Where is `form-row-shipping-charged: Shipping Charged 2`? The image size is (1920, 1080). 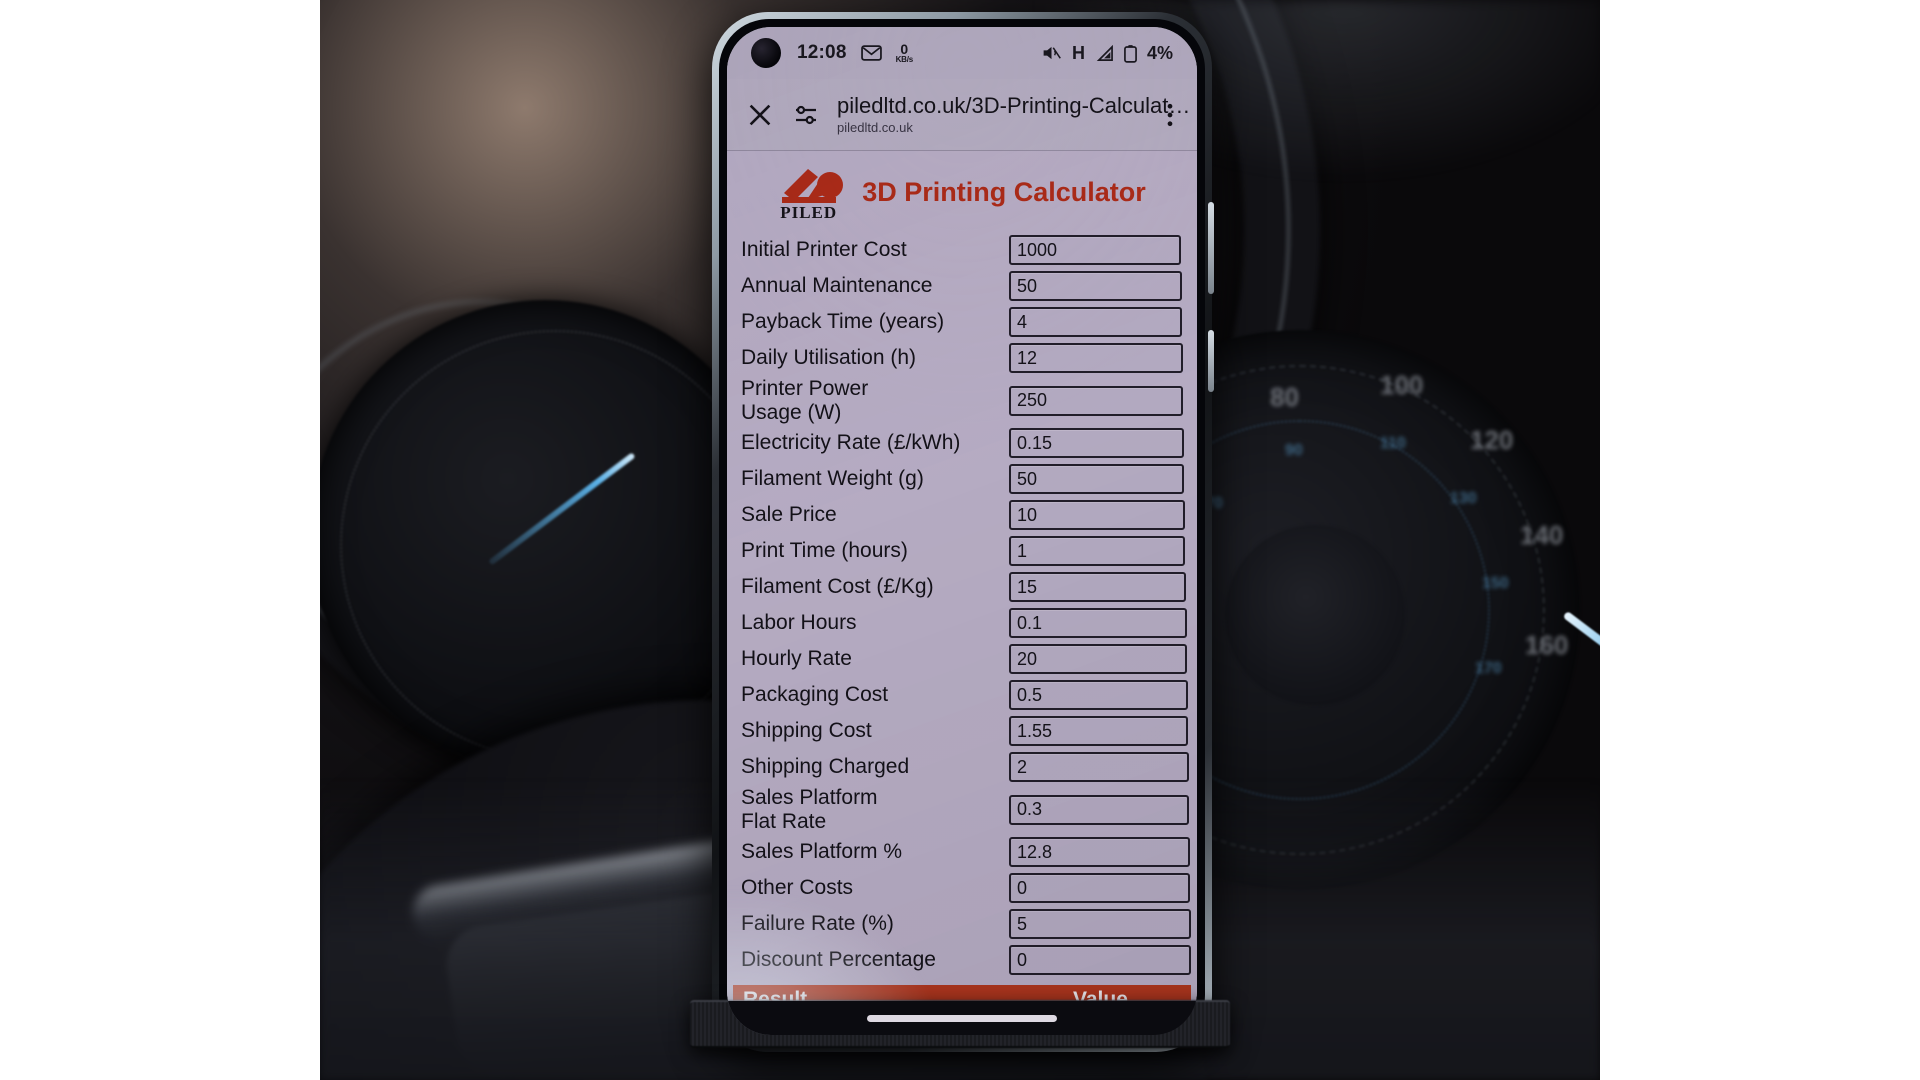
form-row-shipping-charged: Shipping Charged 2 is located at coordinates (962, 767).